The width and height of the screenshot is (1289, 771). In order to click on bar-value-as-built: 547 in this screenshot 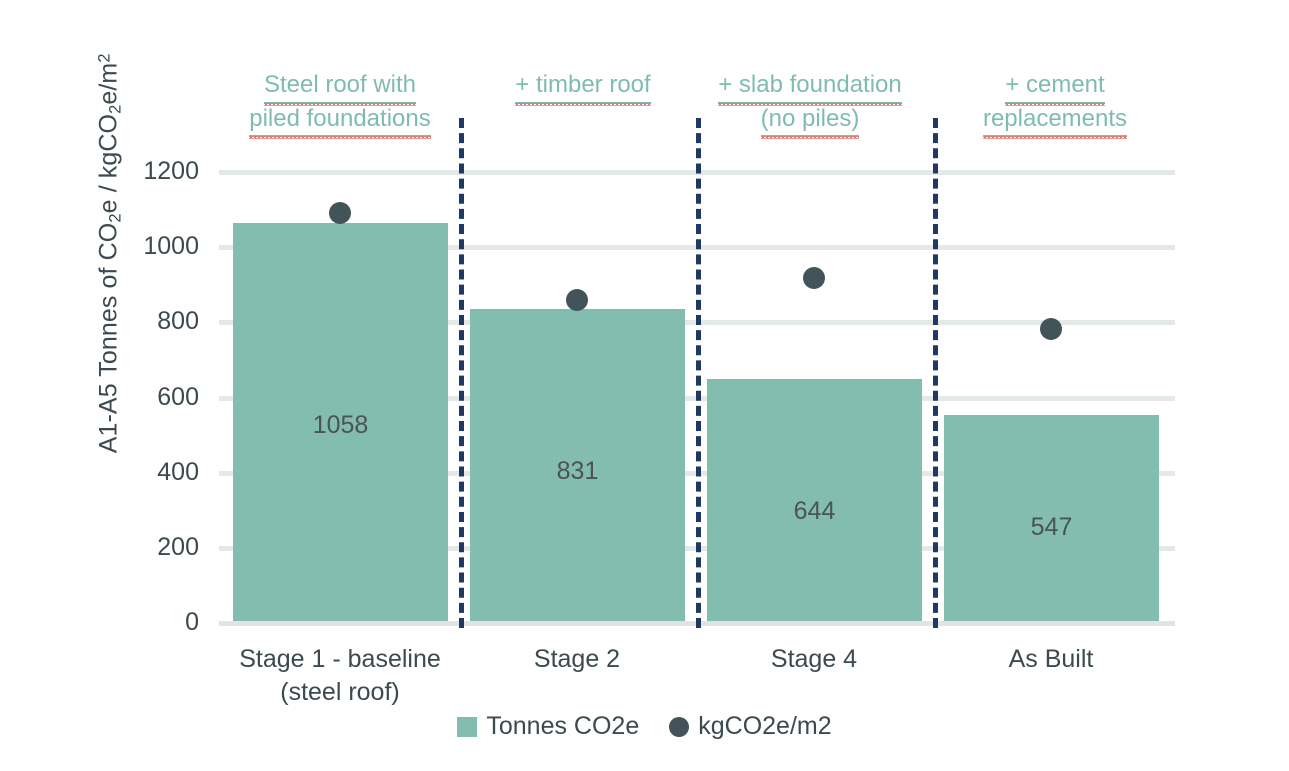, I will do `click(1051, 527)`.